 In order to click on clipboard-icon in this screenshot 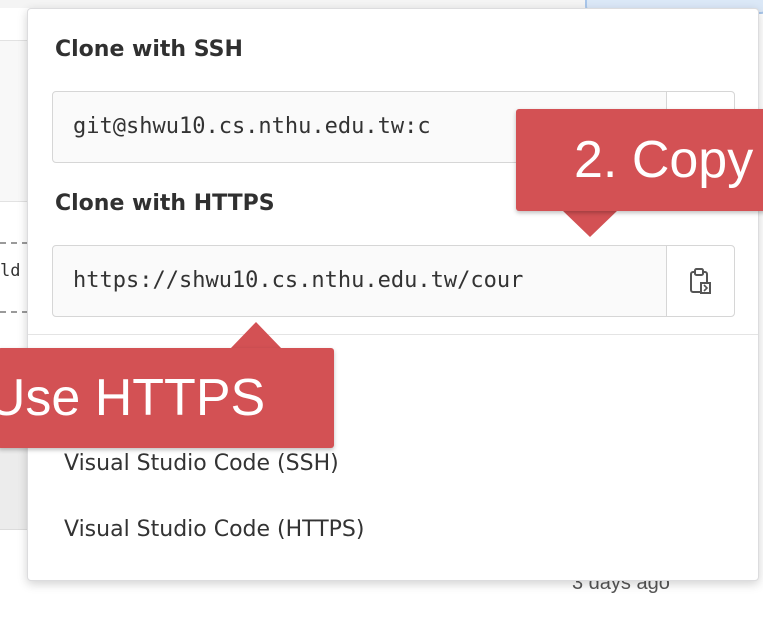, I will do `click(700, 281)`.